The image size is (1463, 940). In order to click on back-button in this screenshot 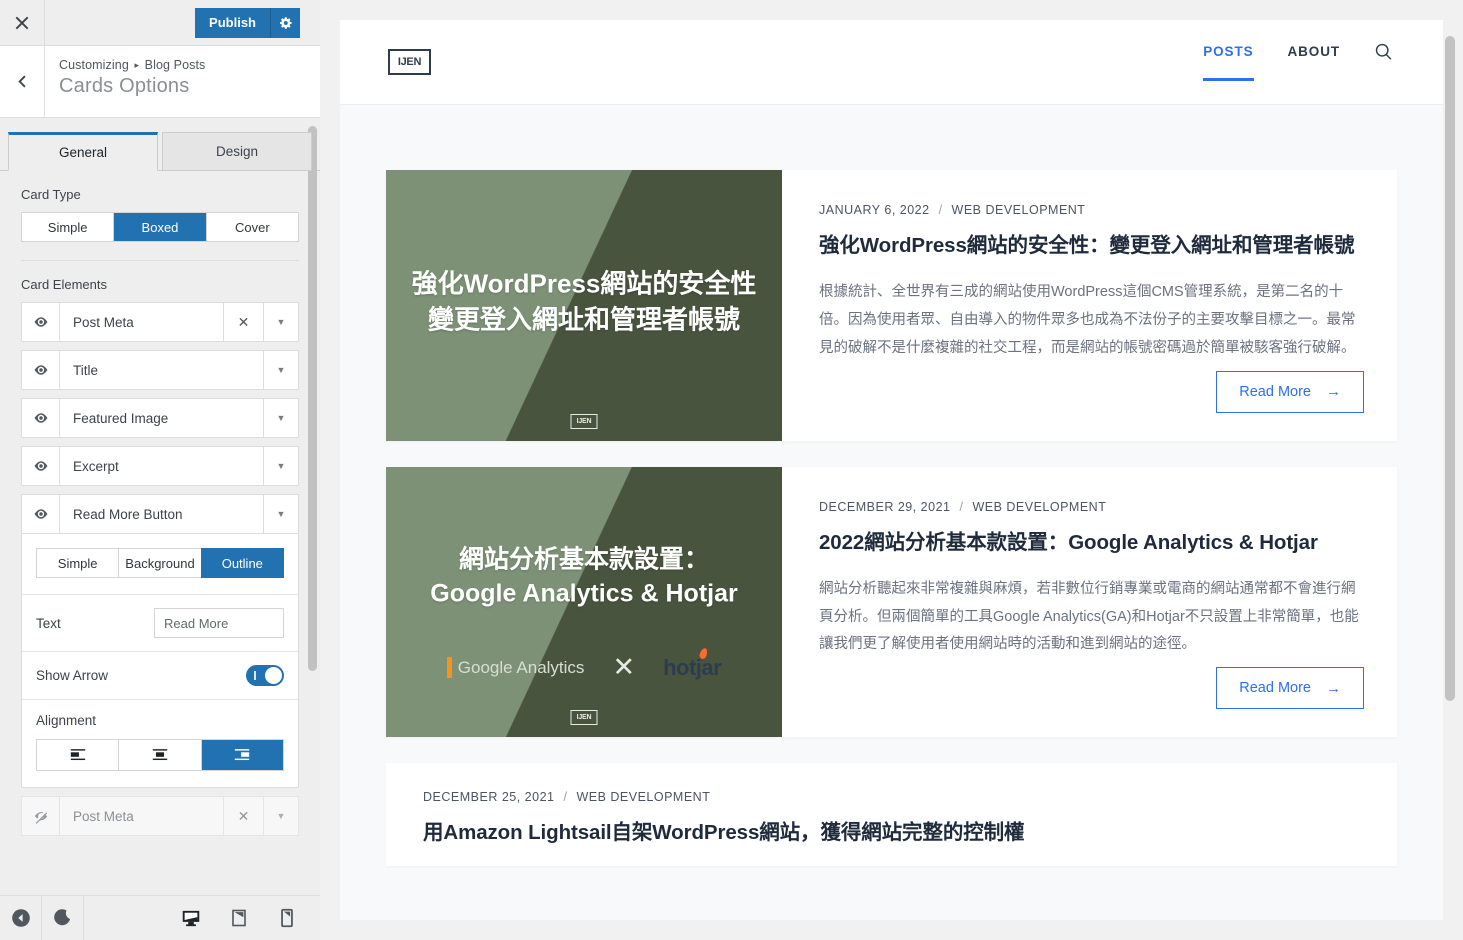, I will do `click(22, 81)`.